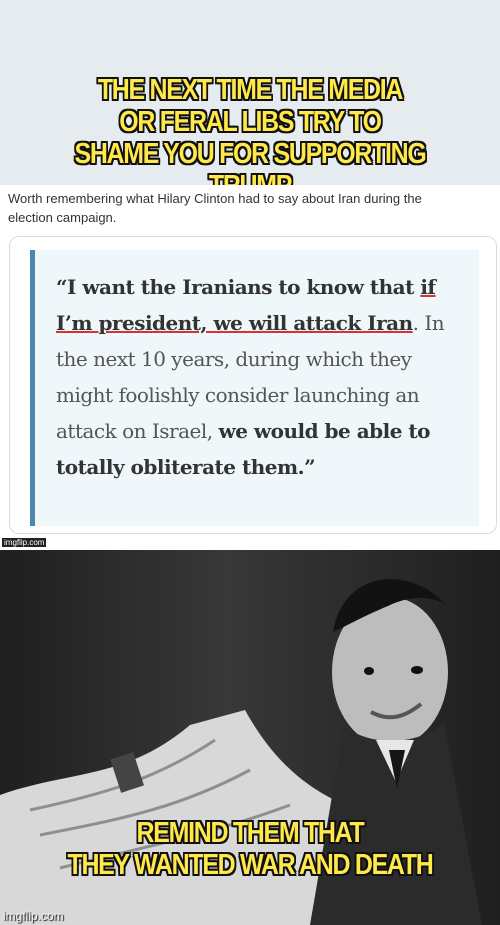 This screenshot has height=925, width=500. Describe the element at coordinates (24, 542) in the screenshot. I see `imgflip-small-watermark: imgflip.com` at that location.